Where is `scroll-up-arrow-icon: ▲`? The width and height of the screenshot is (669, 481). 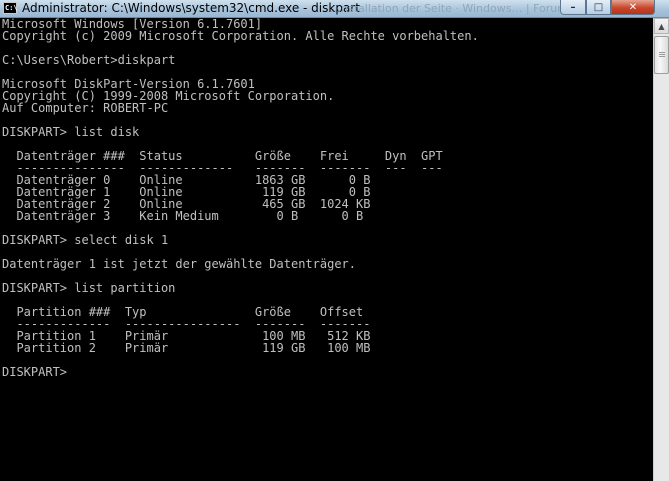 scroll-up-arrow-icon: ▲ is located at coordinates (661, 26).